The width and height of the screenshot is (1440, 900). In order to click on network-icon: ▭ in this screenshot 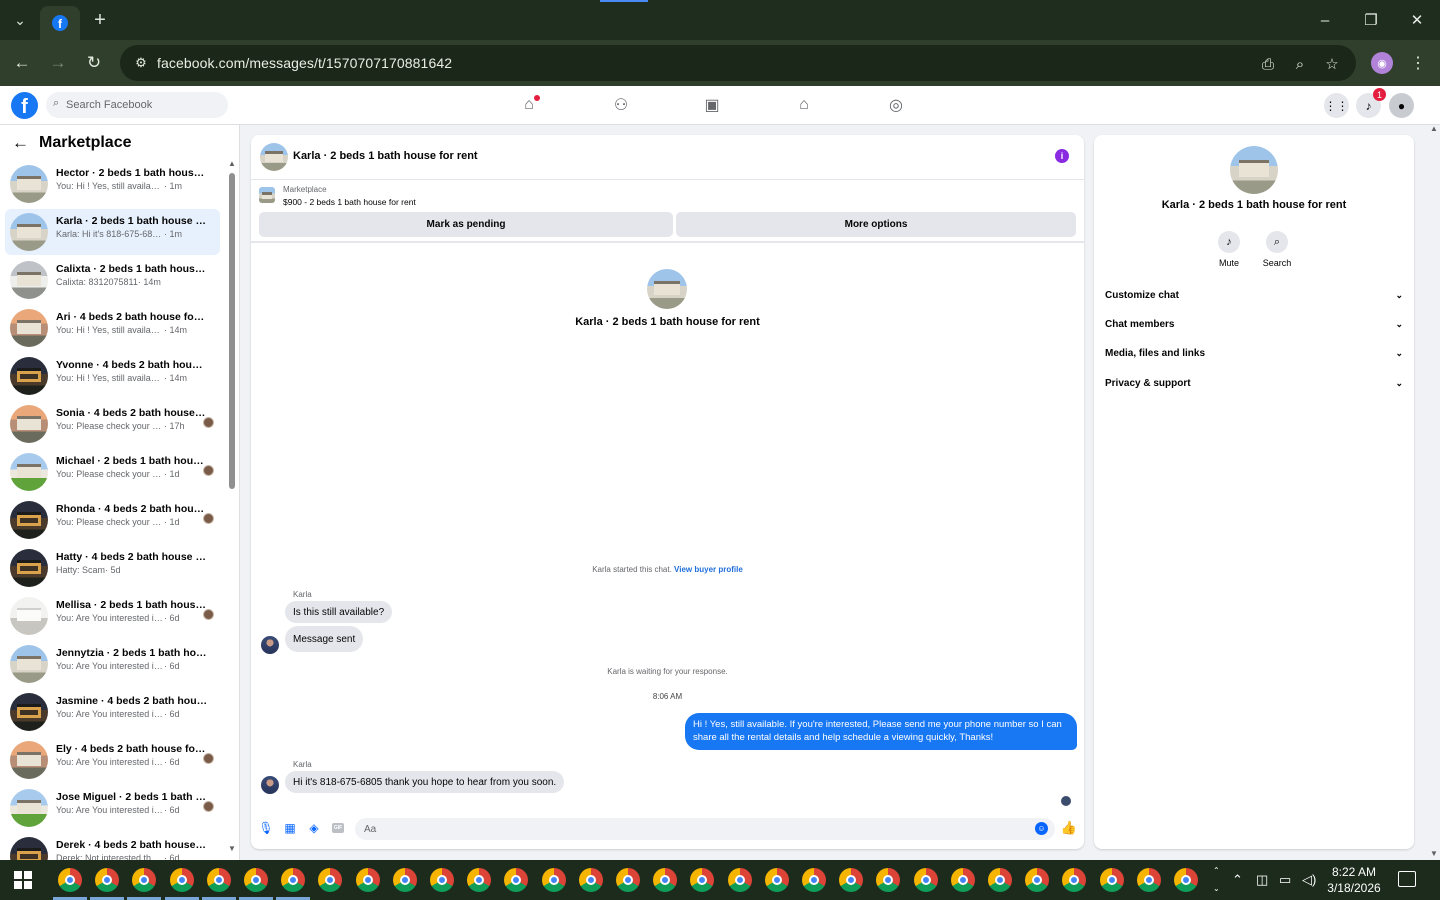, I will do `click(1285, 880)`.